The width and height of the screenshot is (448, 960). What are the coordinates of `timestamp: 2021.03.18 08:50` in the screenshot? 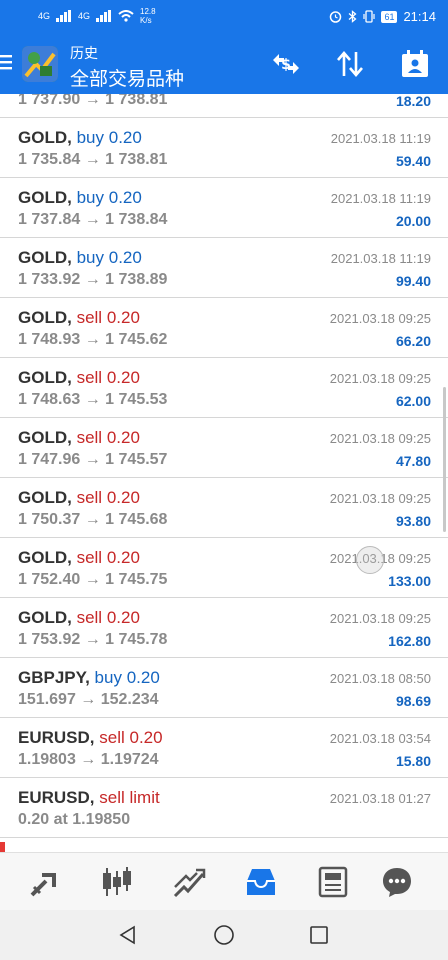 It's located at (380, 678).